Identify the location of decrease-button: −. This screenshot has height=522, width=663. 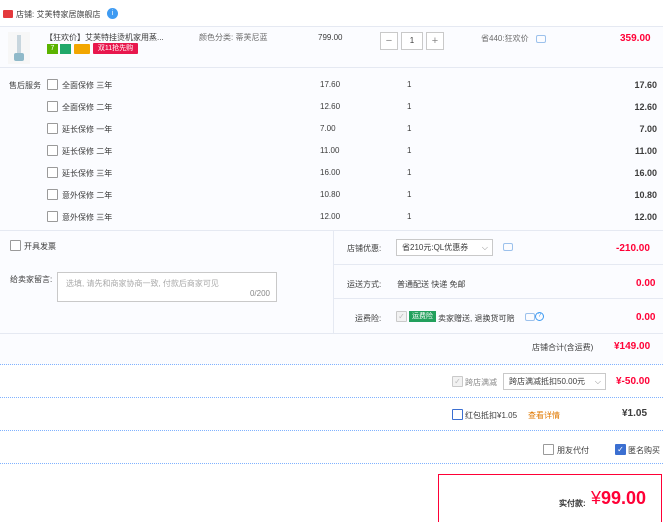
(389, 41).